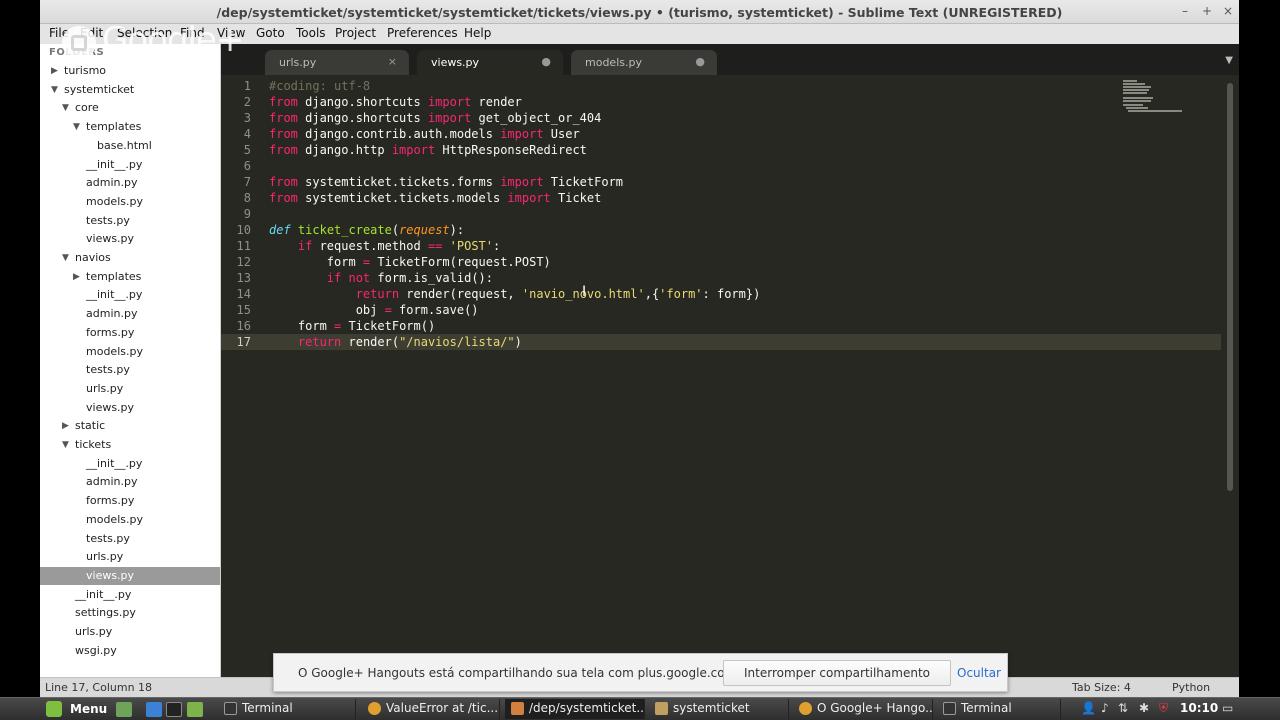 Image resolution: width=1280 pixels, height=720 pixels. I want to click on tab-urls-py: urls.py ×, so click(337, 62).